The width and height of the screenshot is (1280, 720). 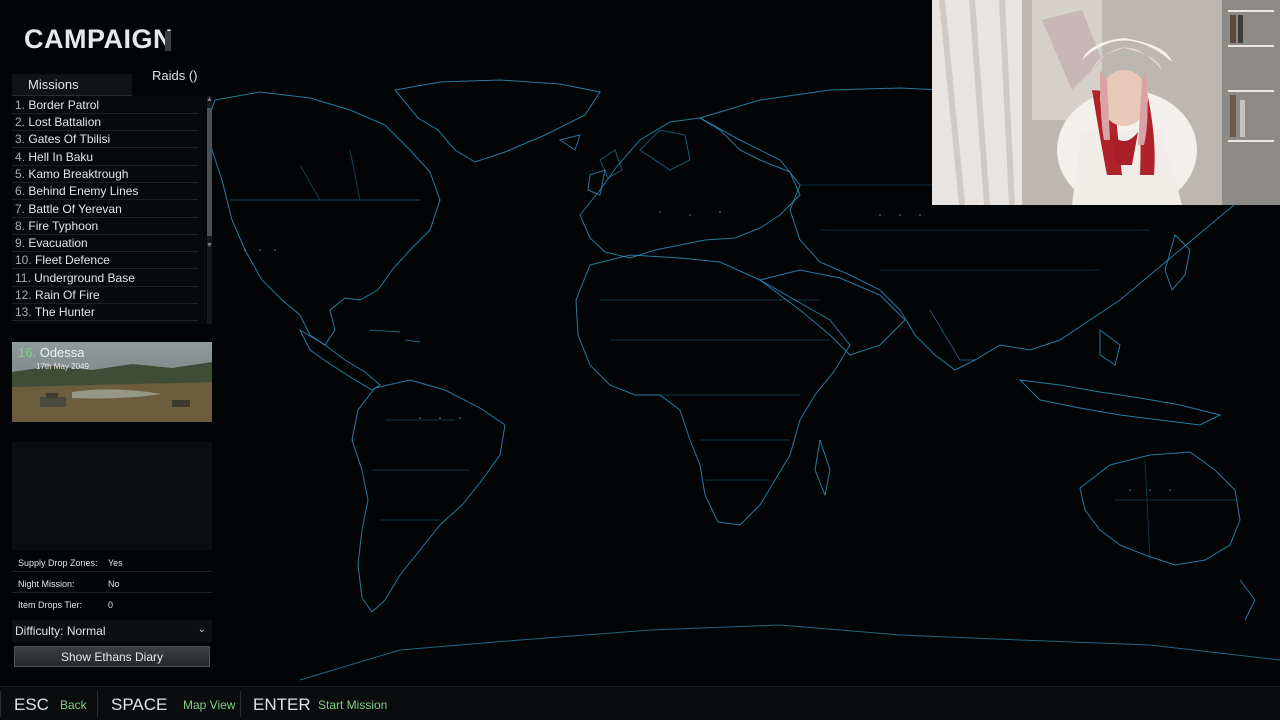 What do you see at coordinates (789, 652) in the screenshot?
I see `antarctica-outline` at bounding box center [789, 652].